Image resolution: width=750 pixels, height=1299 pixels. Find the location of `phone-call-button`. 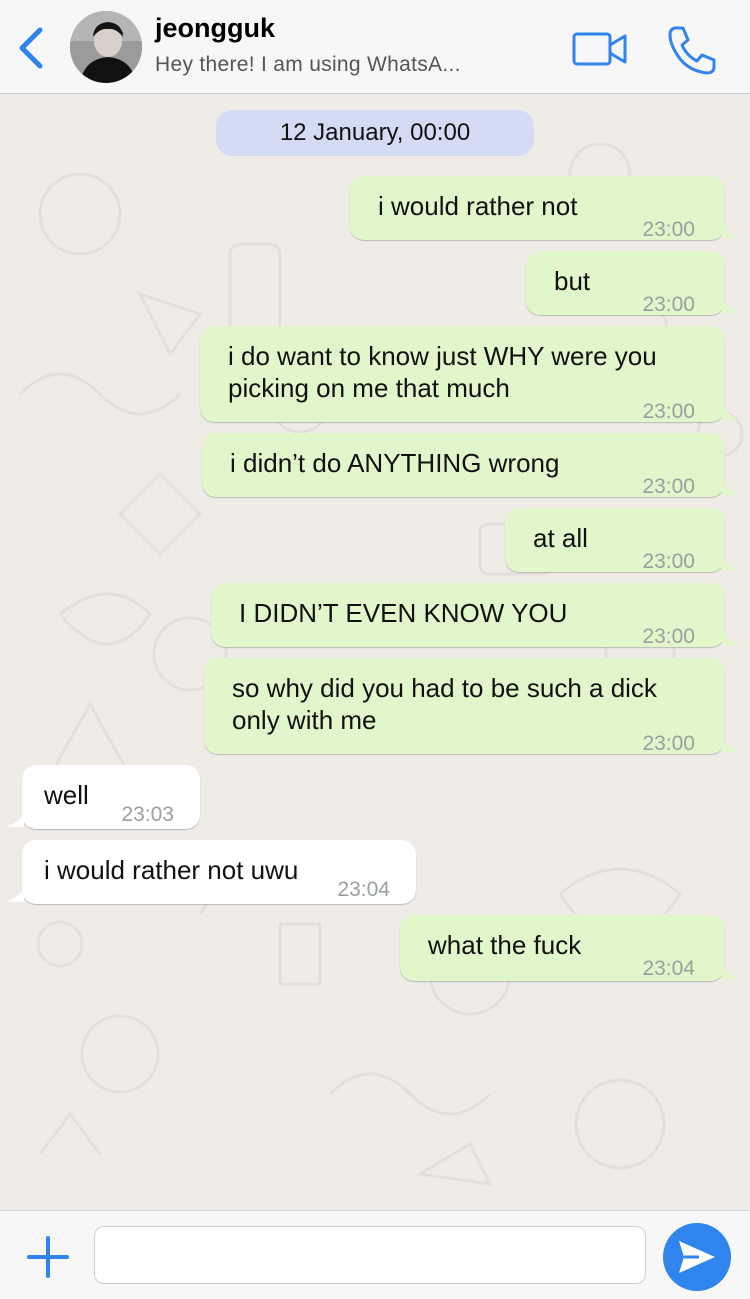

phone-call-button is located at coordinates (692, 50).